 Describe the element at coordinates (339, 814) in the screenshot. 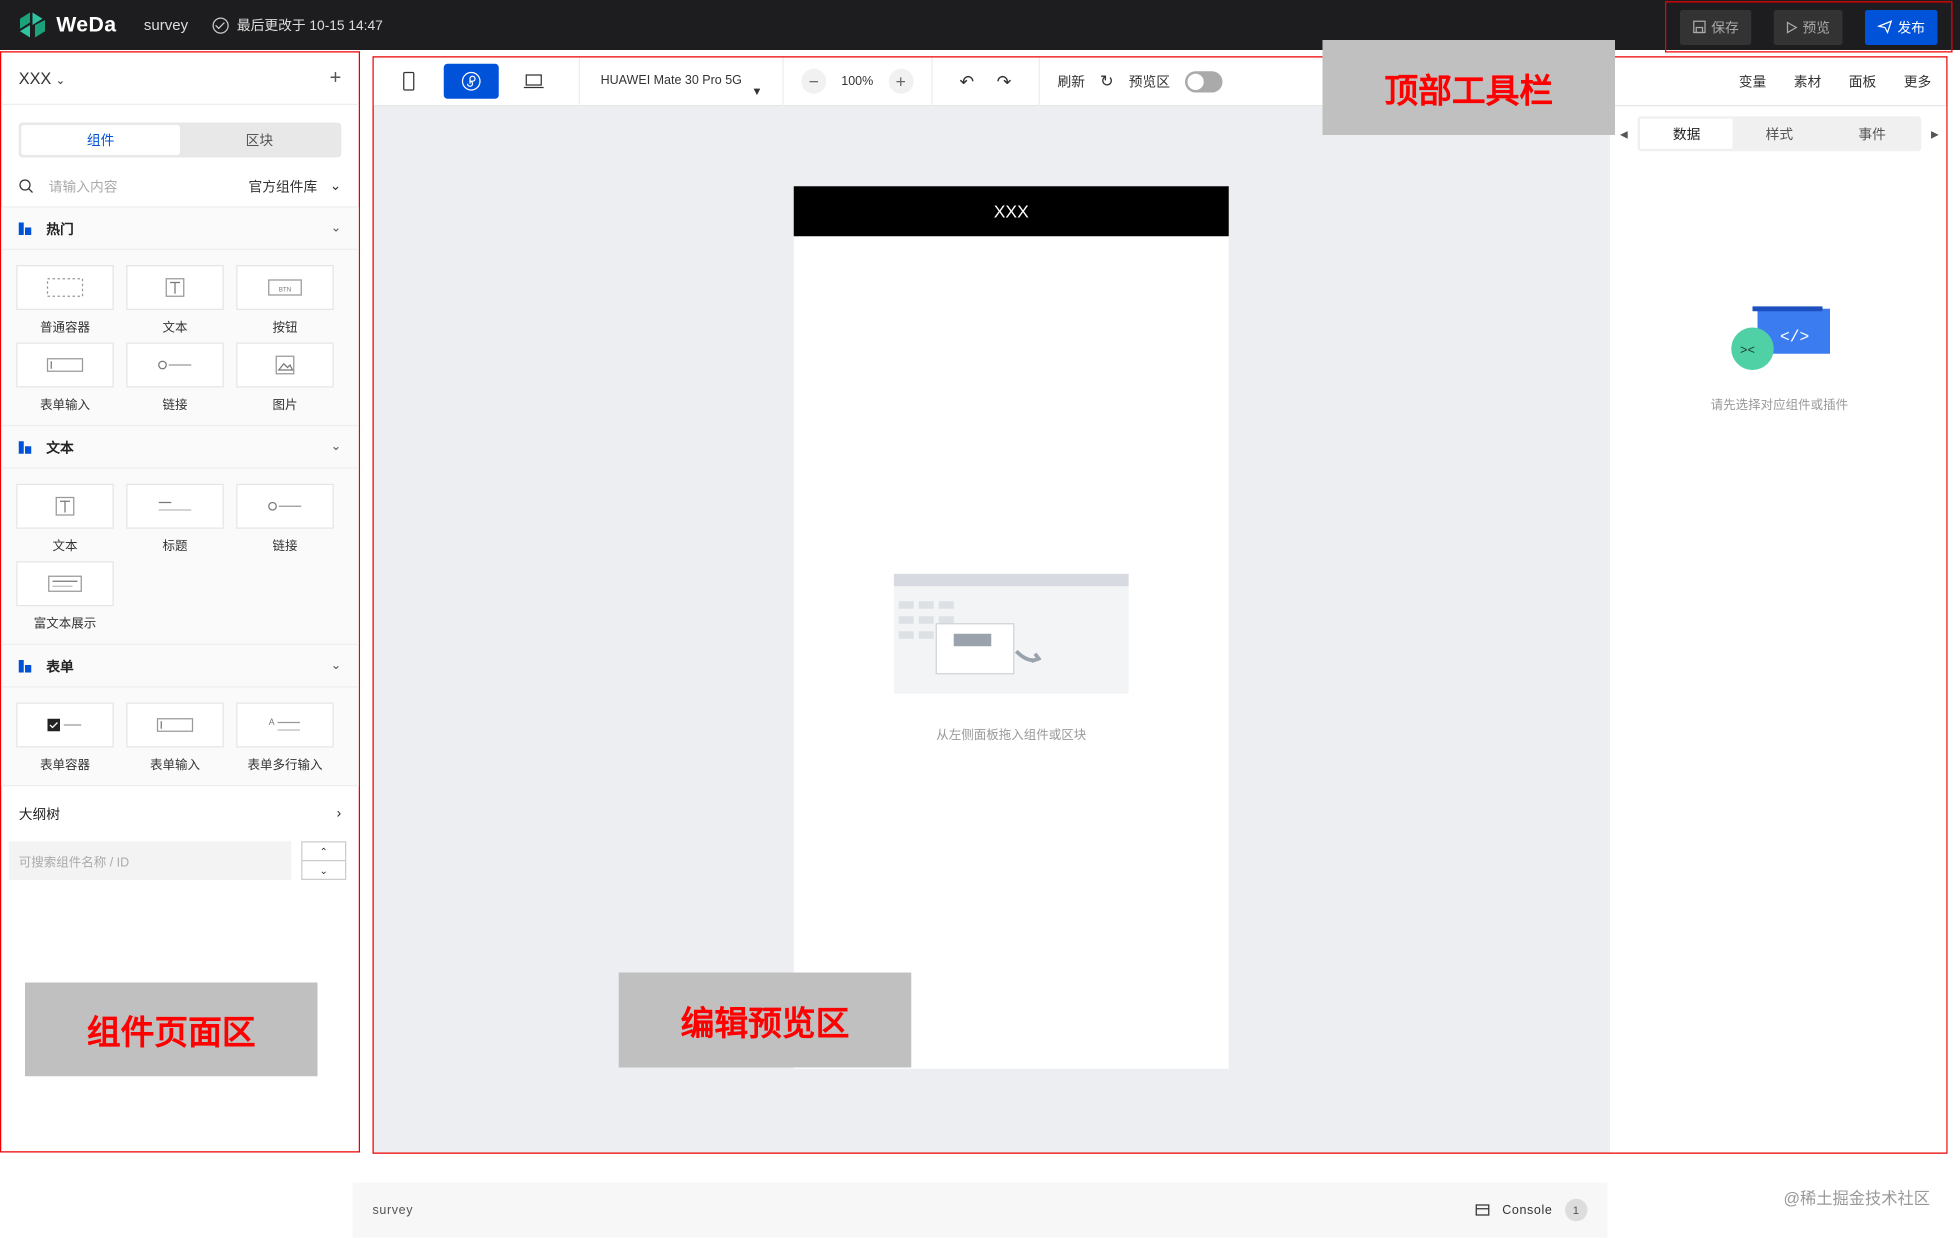

I see `chevron-right-icon: ›` at that location.